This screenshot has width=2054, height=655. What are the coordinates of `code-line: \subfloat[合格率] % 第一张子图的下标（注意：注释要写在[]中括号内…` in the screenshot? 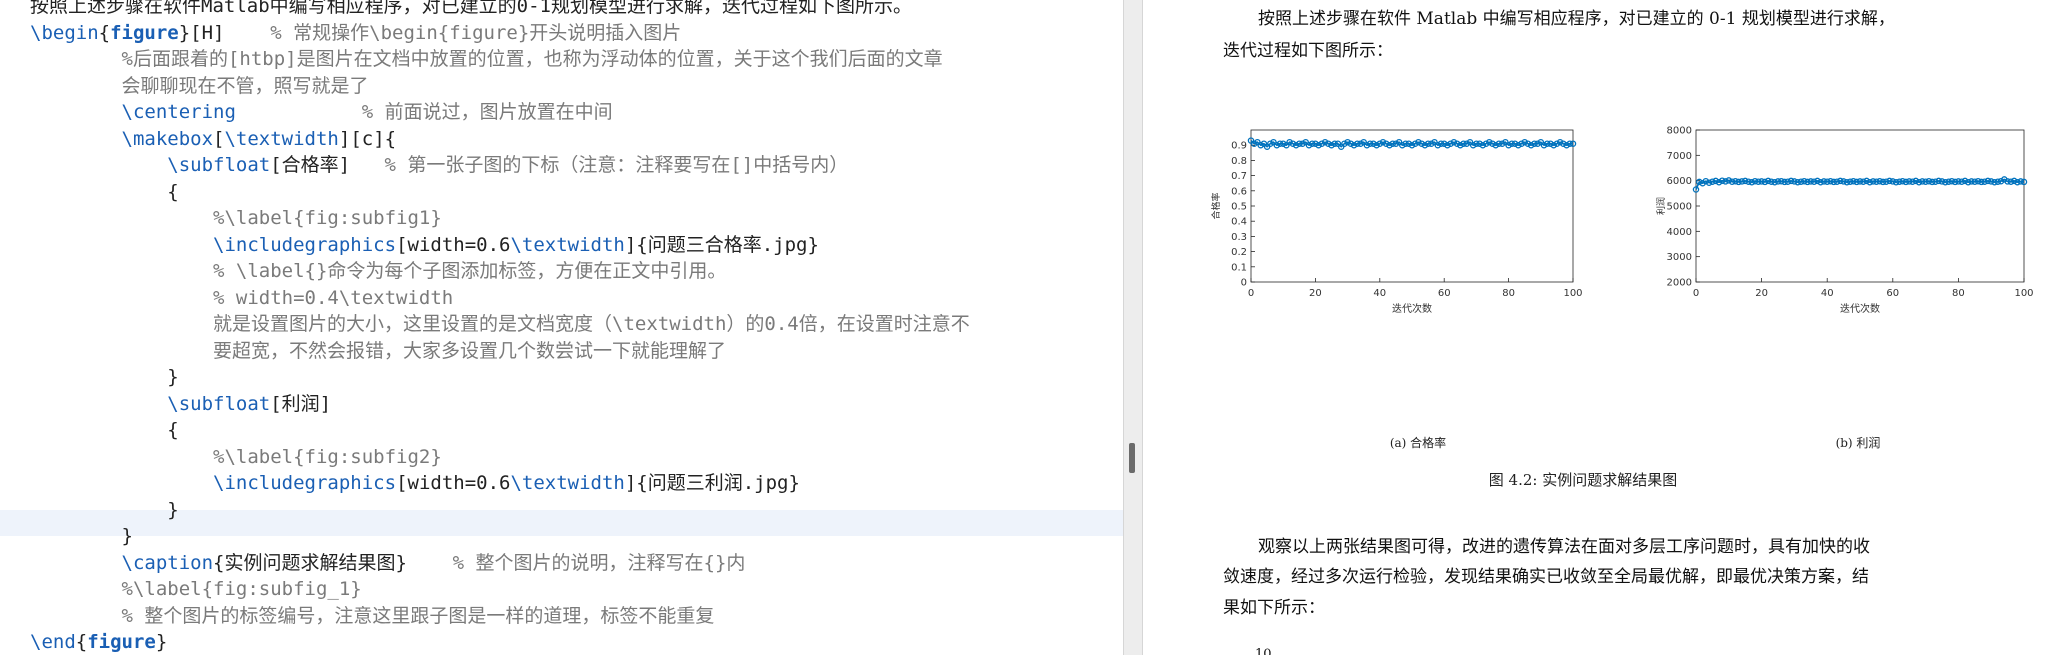 It's located at (439, 165).